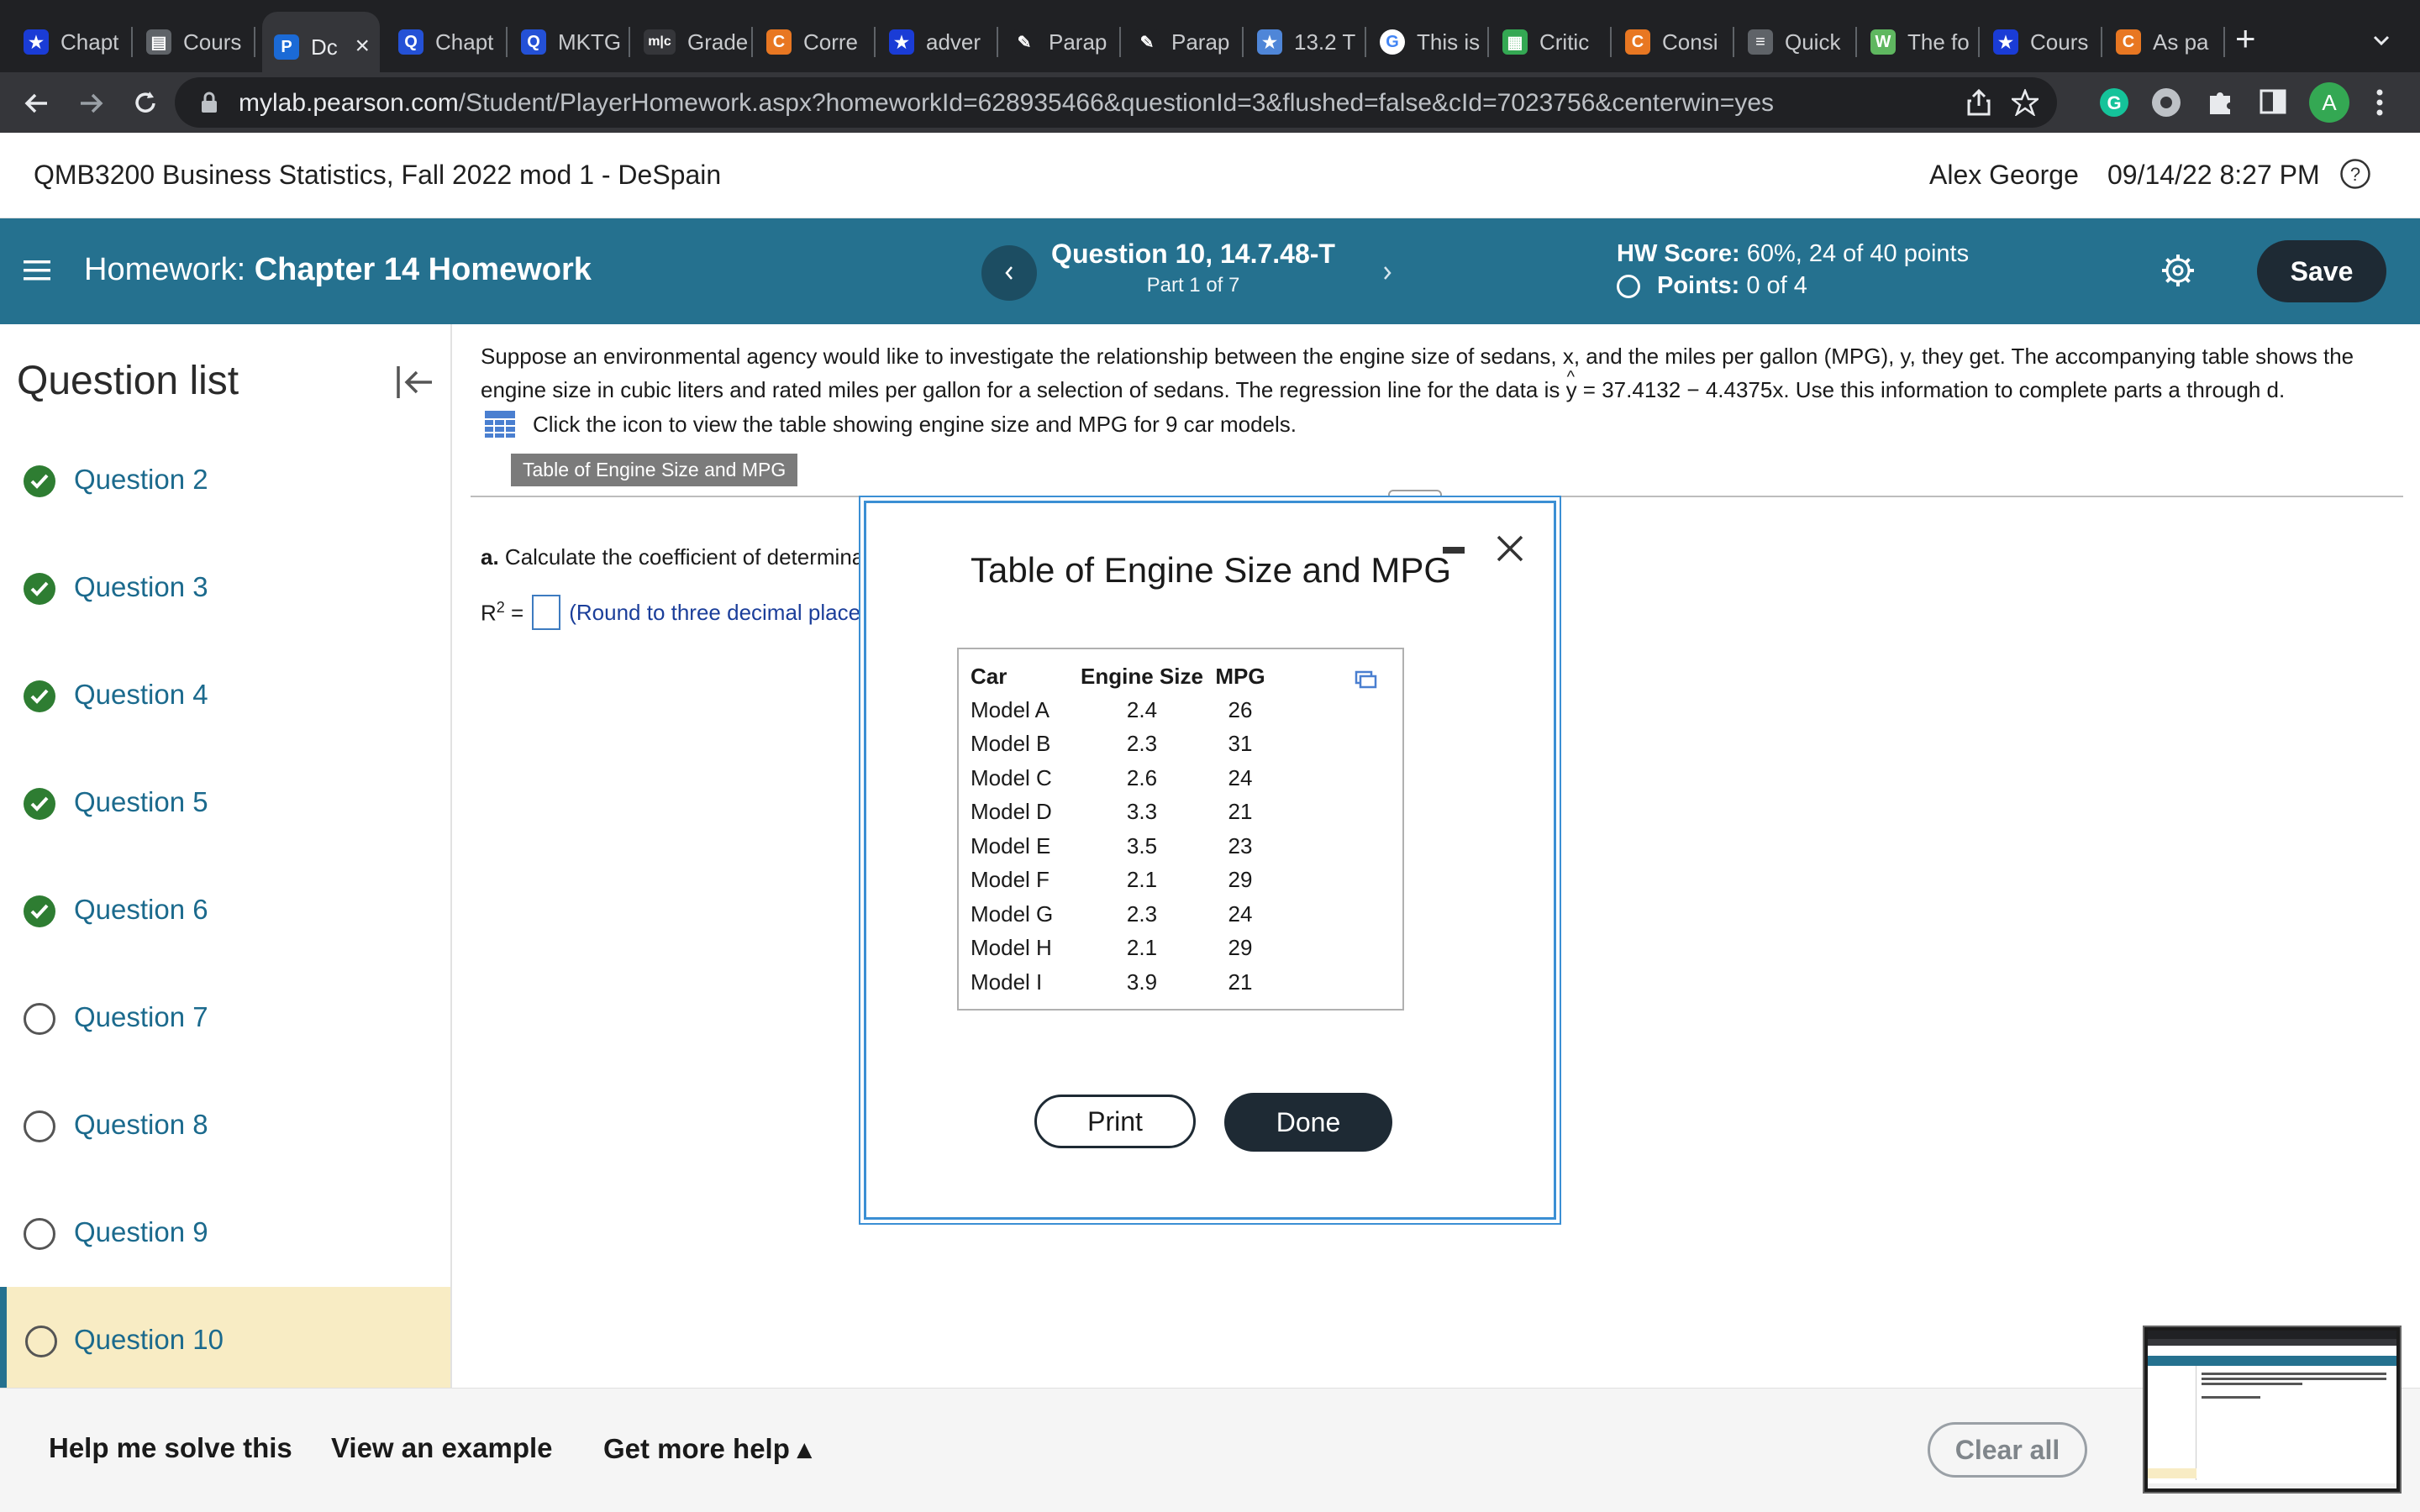 Image resolution: width=2420 pixels, height=1512 pixels. I want to click on browser-tab: ★ adver, so click(937, 42).